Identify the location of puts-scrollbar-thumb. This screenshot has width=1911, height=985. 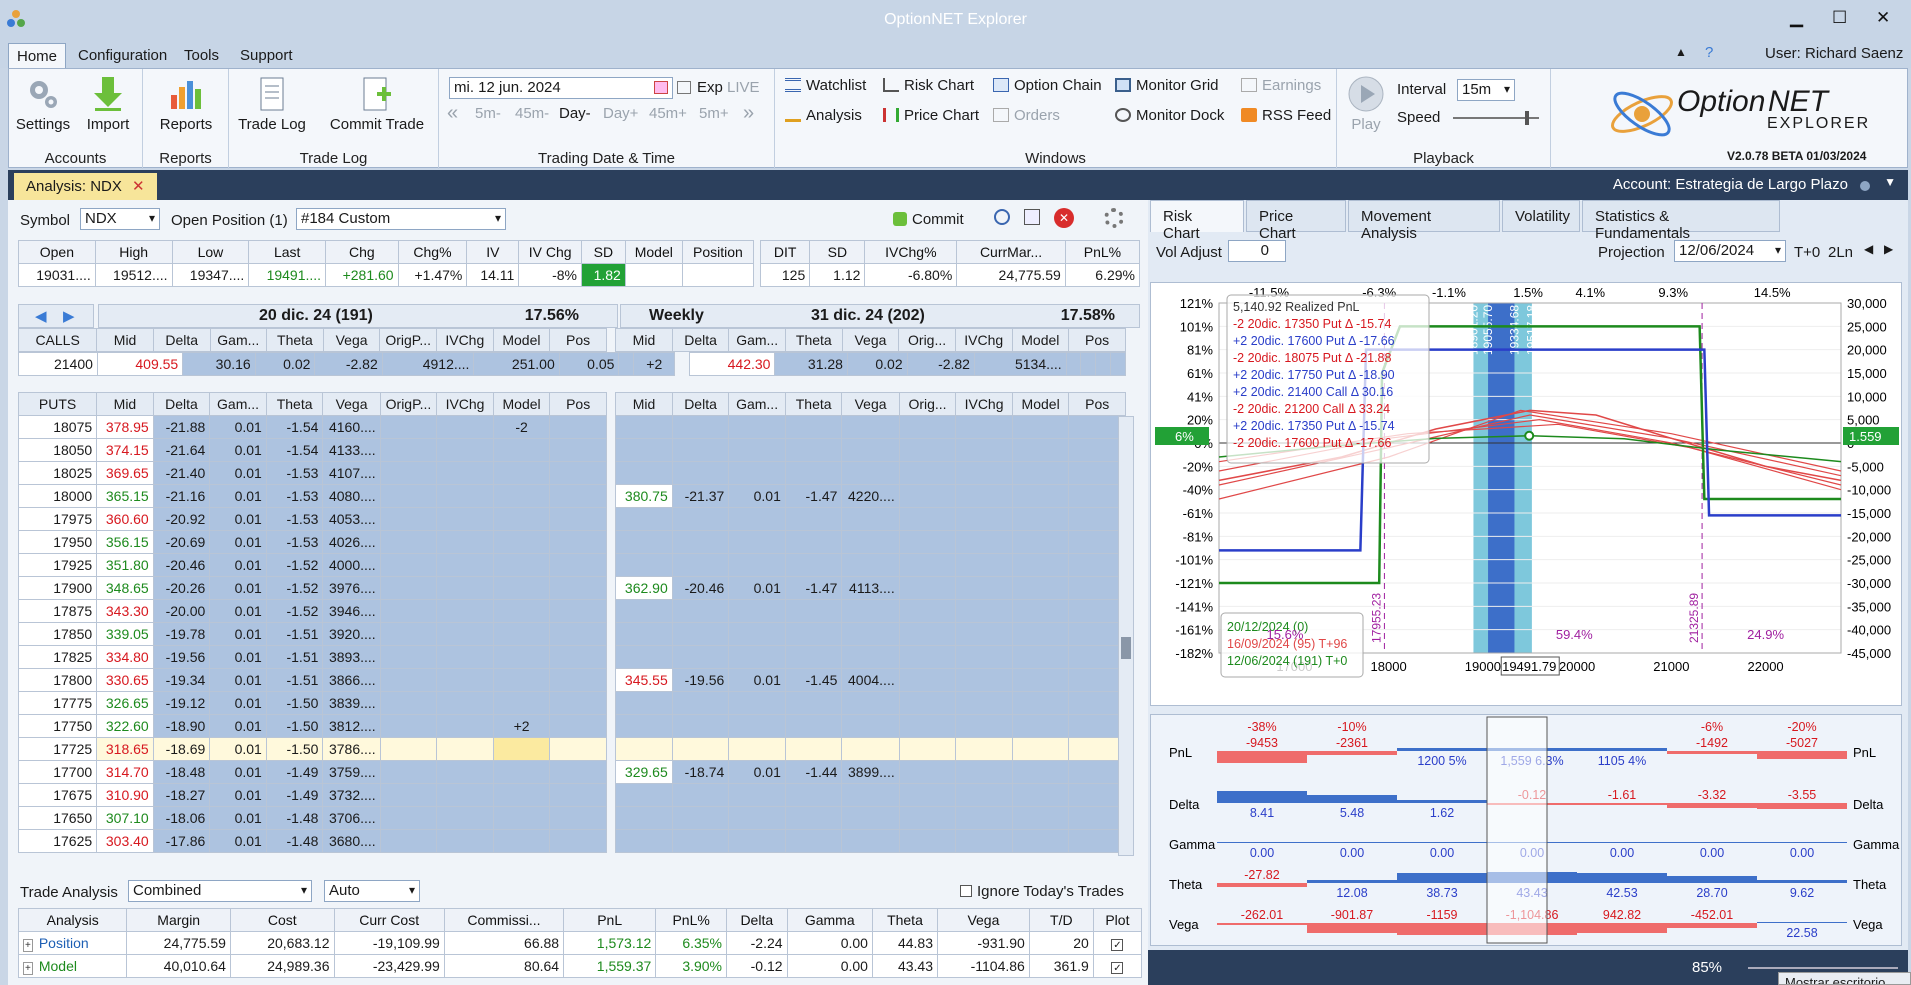
(1126, 648).